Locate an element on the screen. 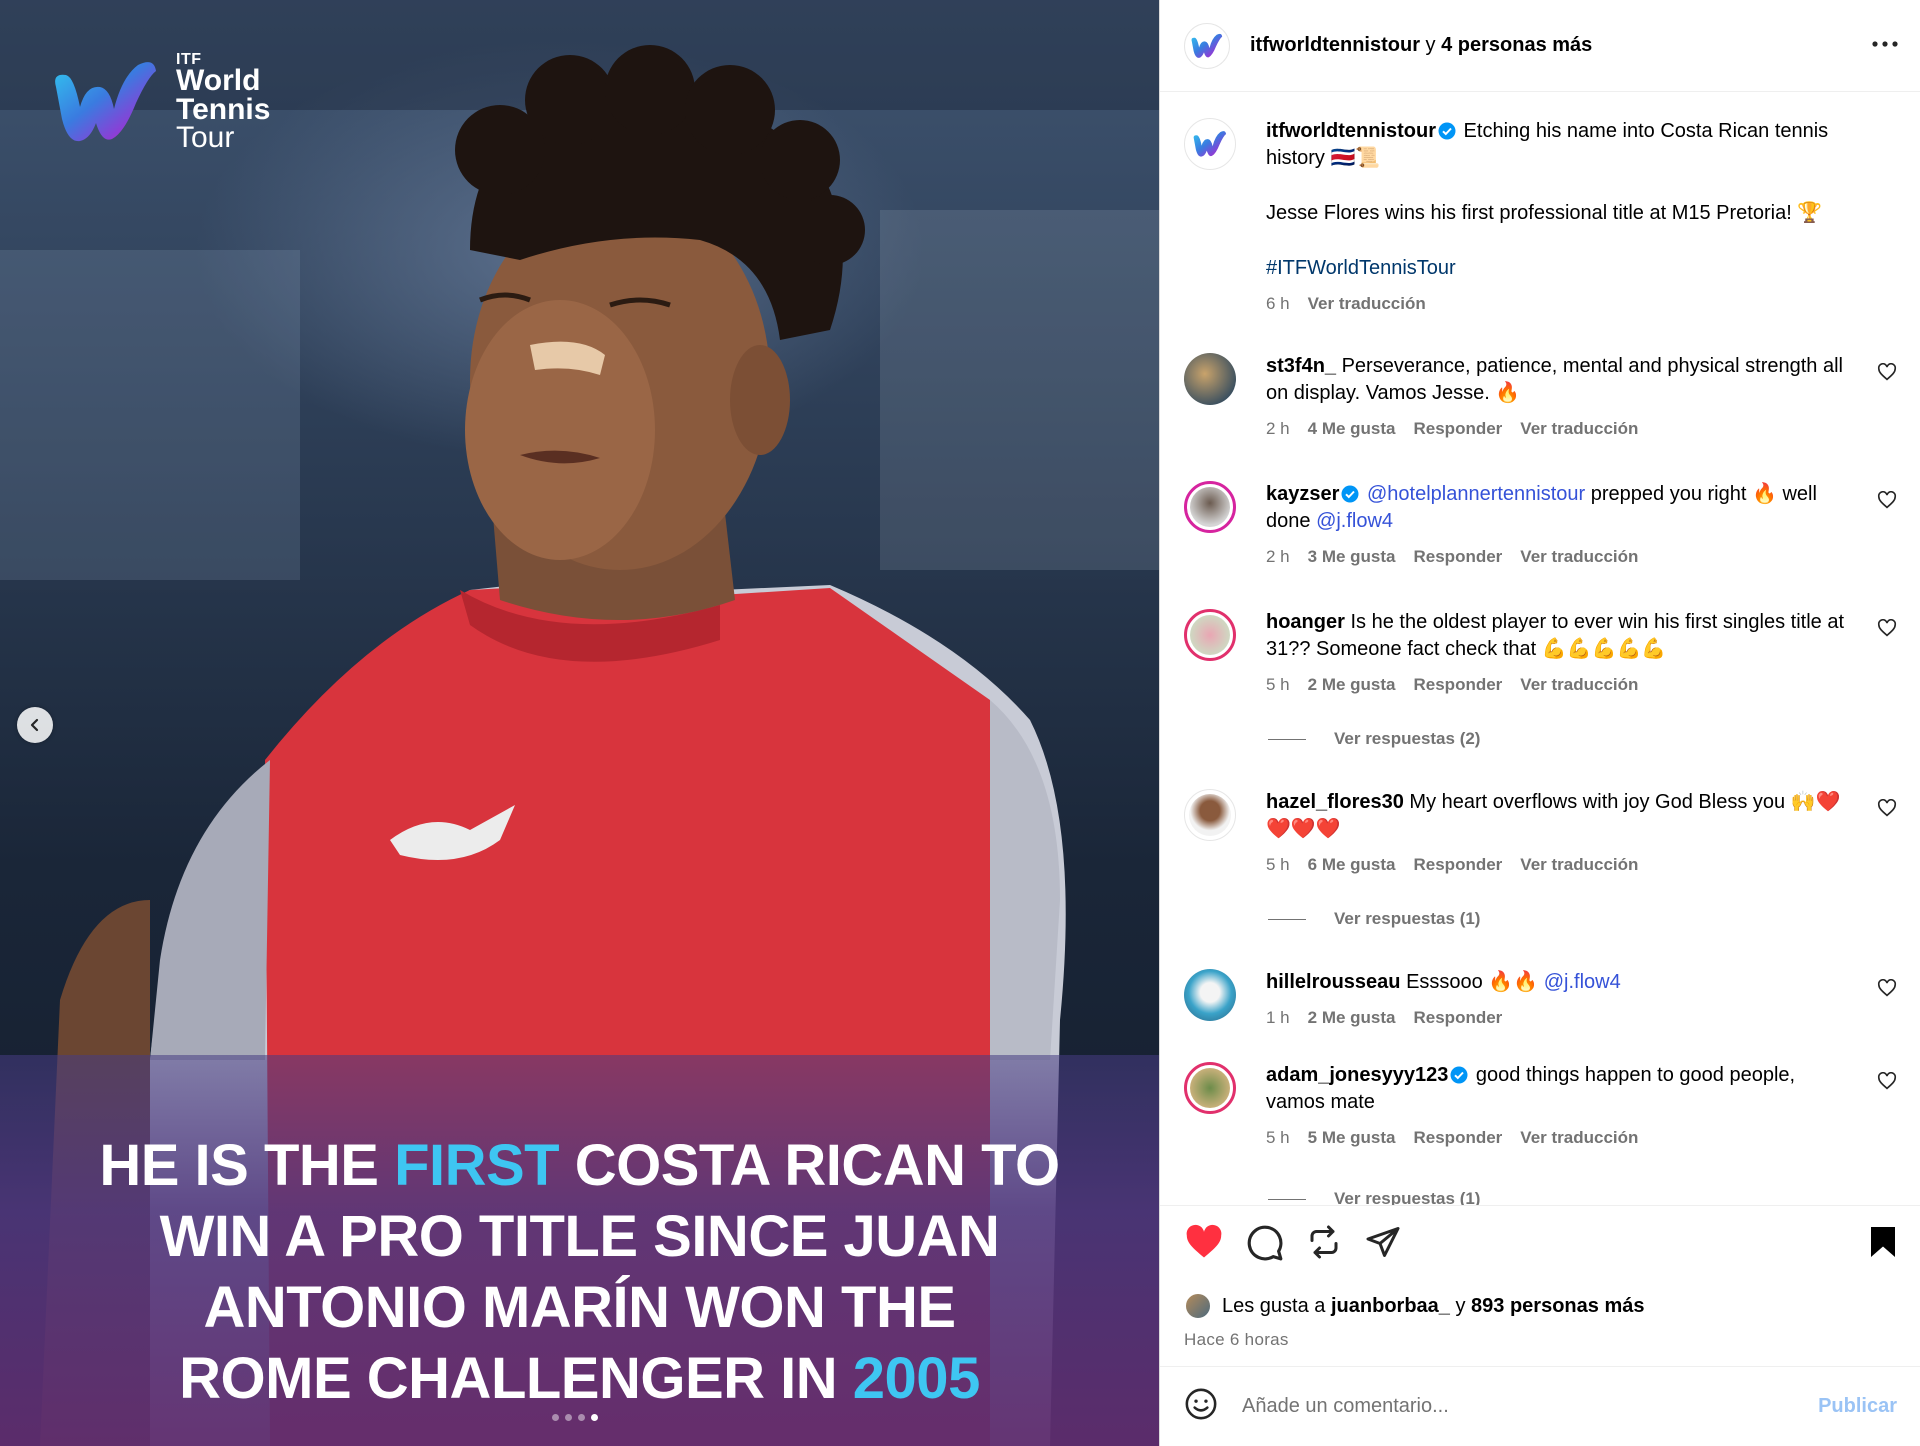 The width and height of the screenshot is (1920, 1446). author-username: itfworldtennistour is located at coordinates (1335, 45).